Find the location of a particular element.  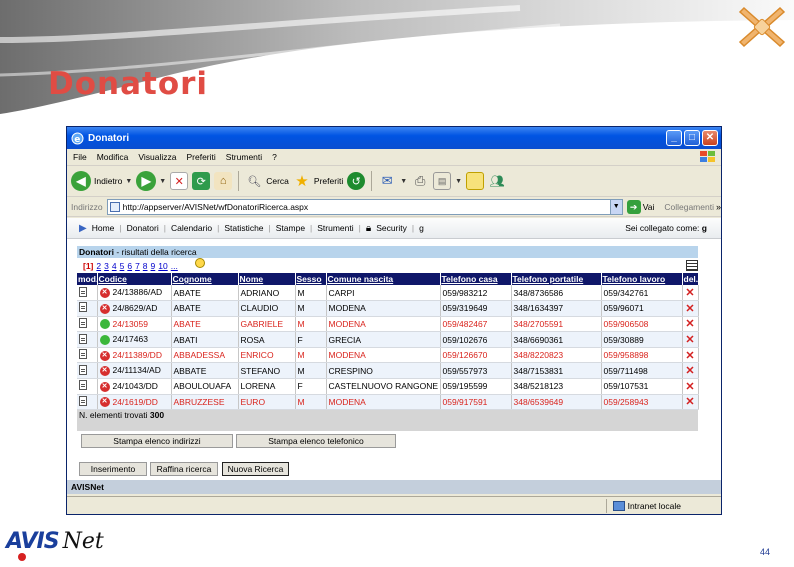

pager-link: 2 is located at coordinates (98, 266).